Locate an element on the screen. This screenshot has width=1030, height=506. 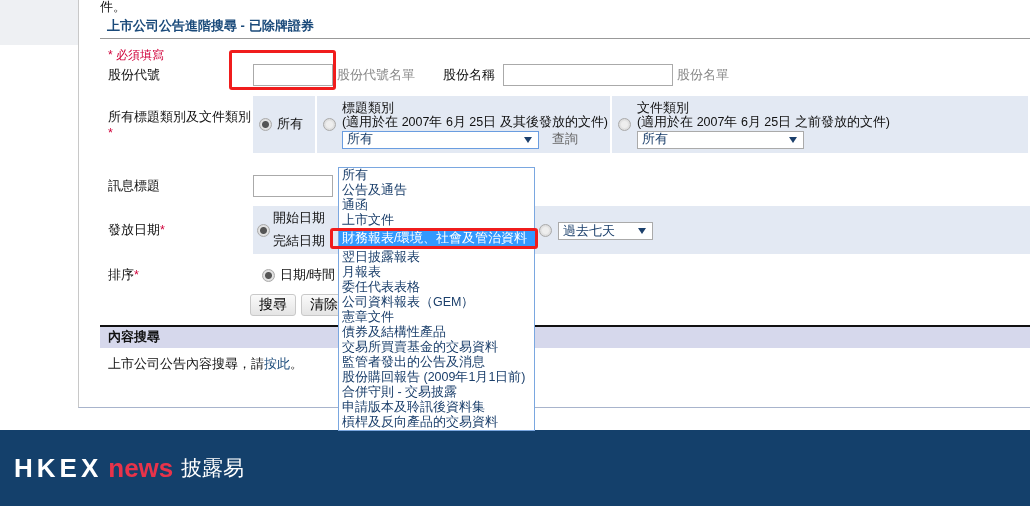
required-note: * 必須填寫 is located at coordinates (136, 55).